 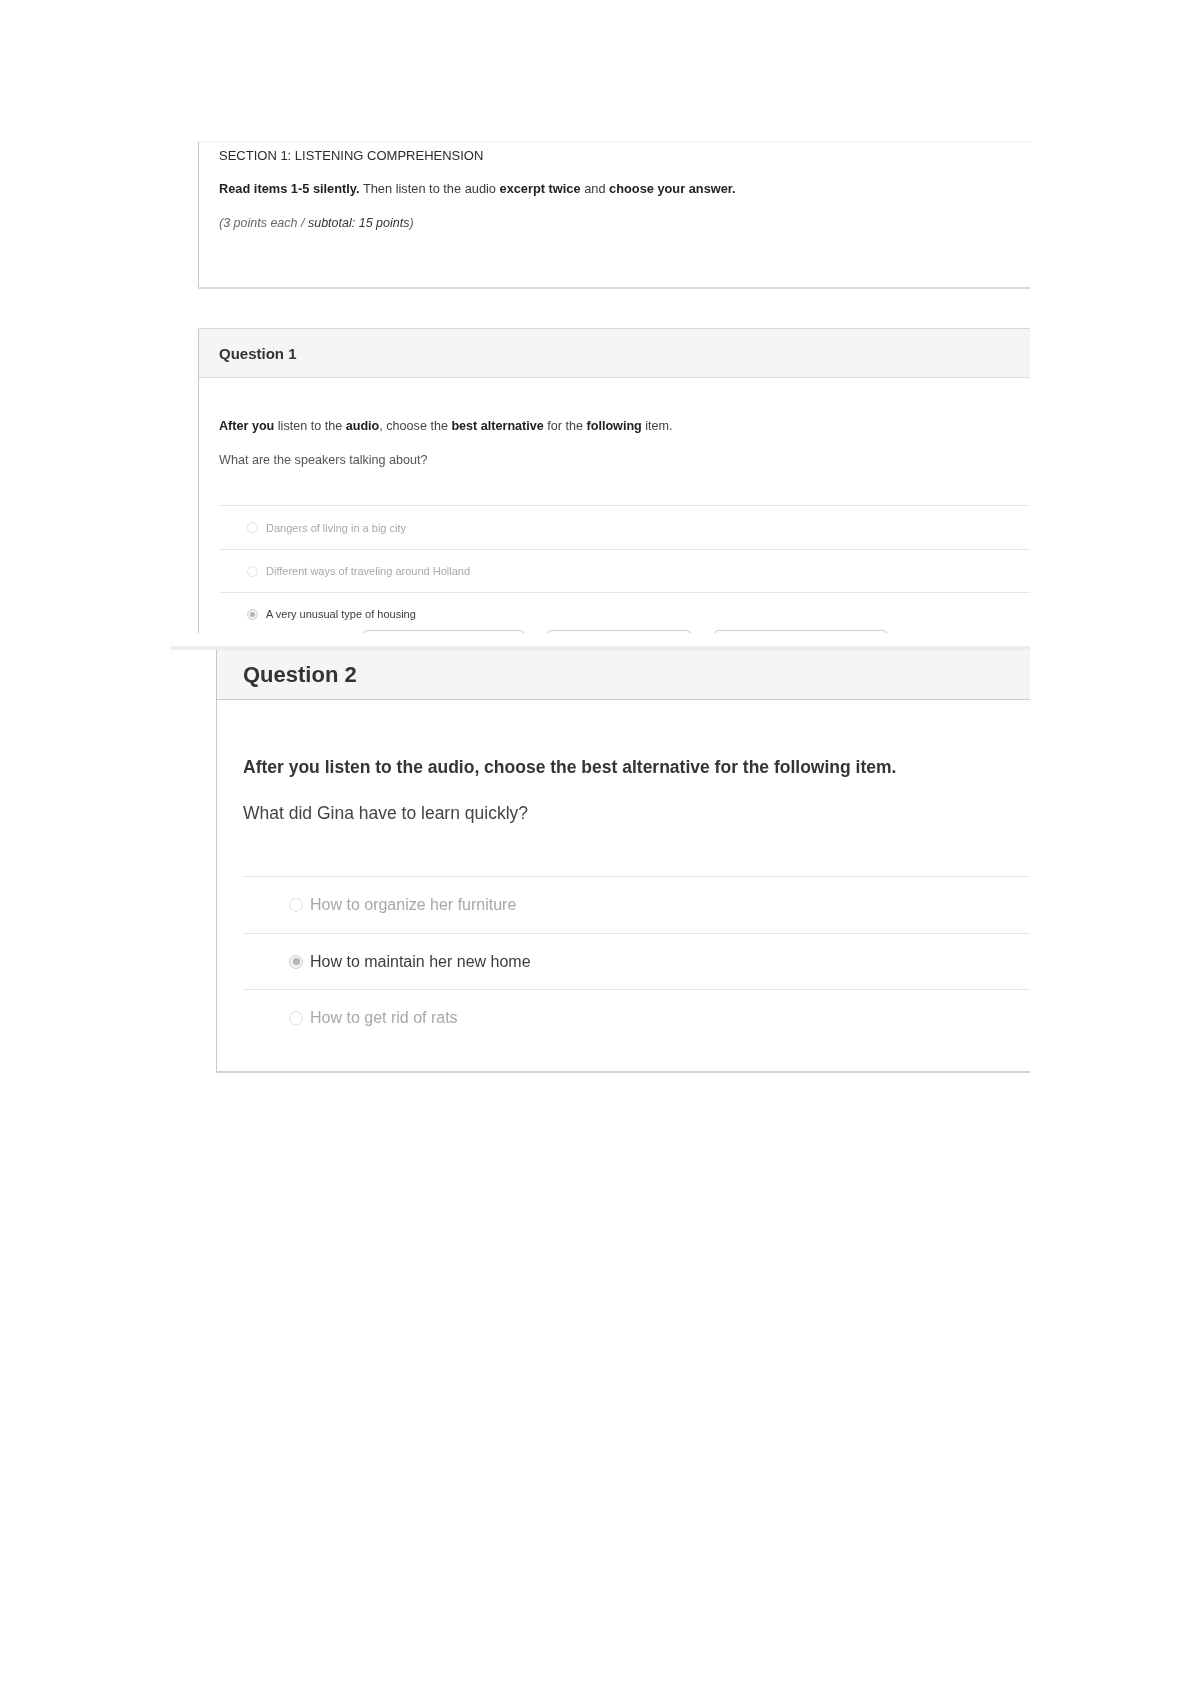 I want to click on option-label: How to maintain her new home, so click(x=420, y=961).